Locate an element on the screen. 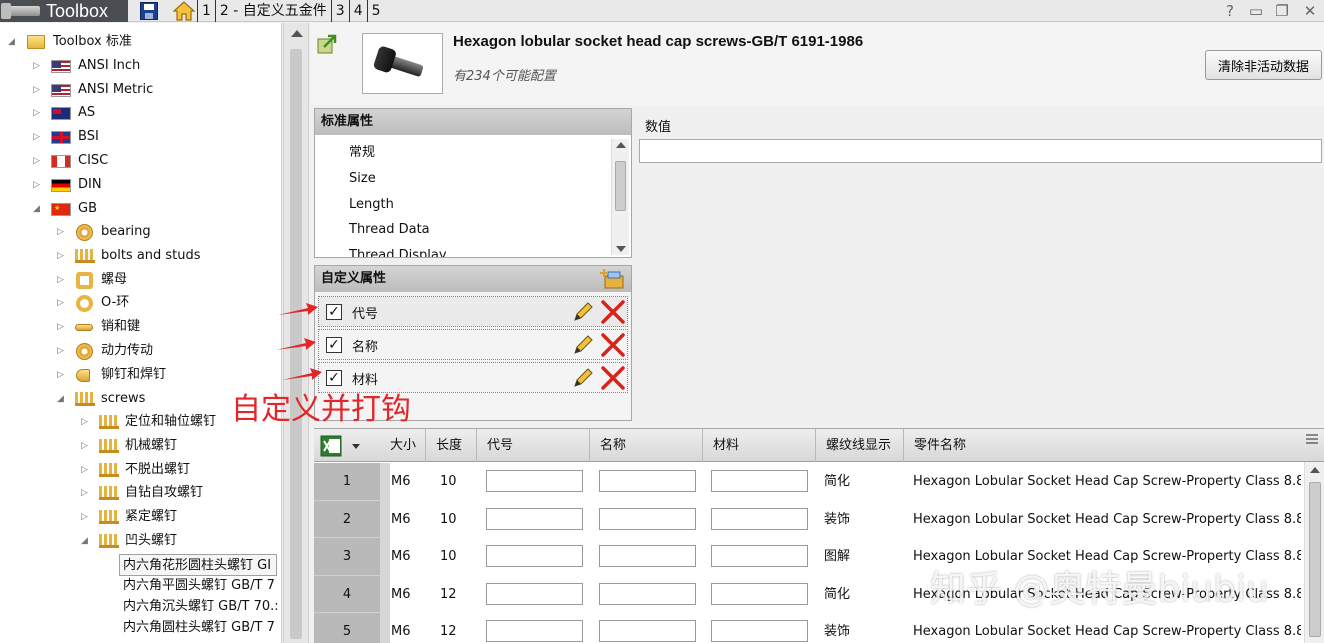  tab-2: 2 - 自定义五金件 is located at coordinates (272, 11).